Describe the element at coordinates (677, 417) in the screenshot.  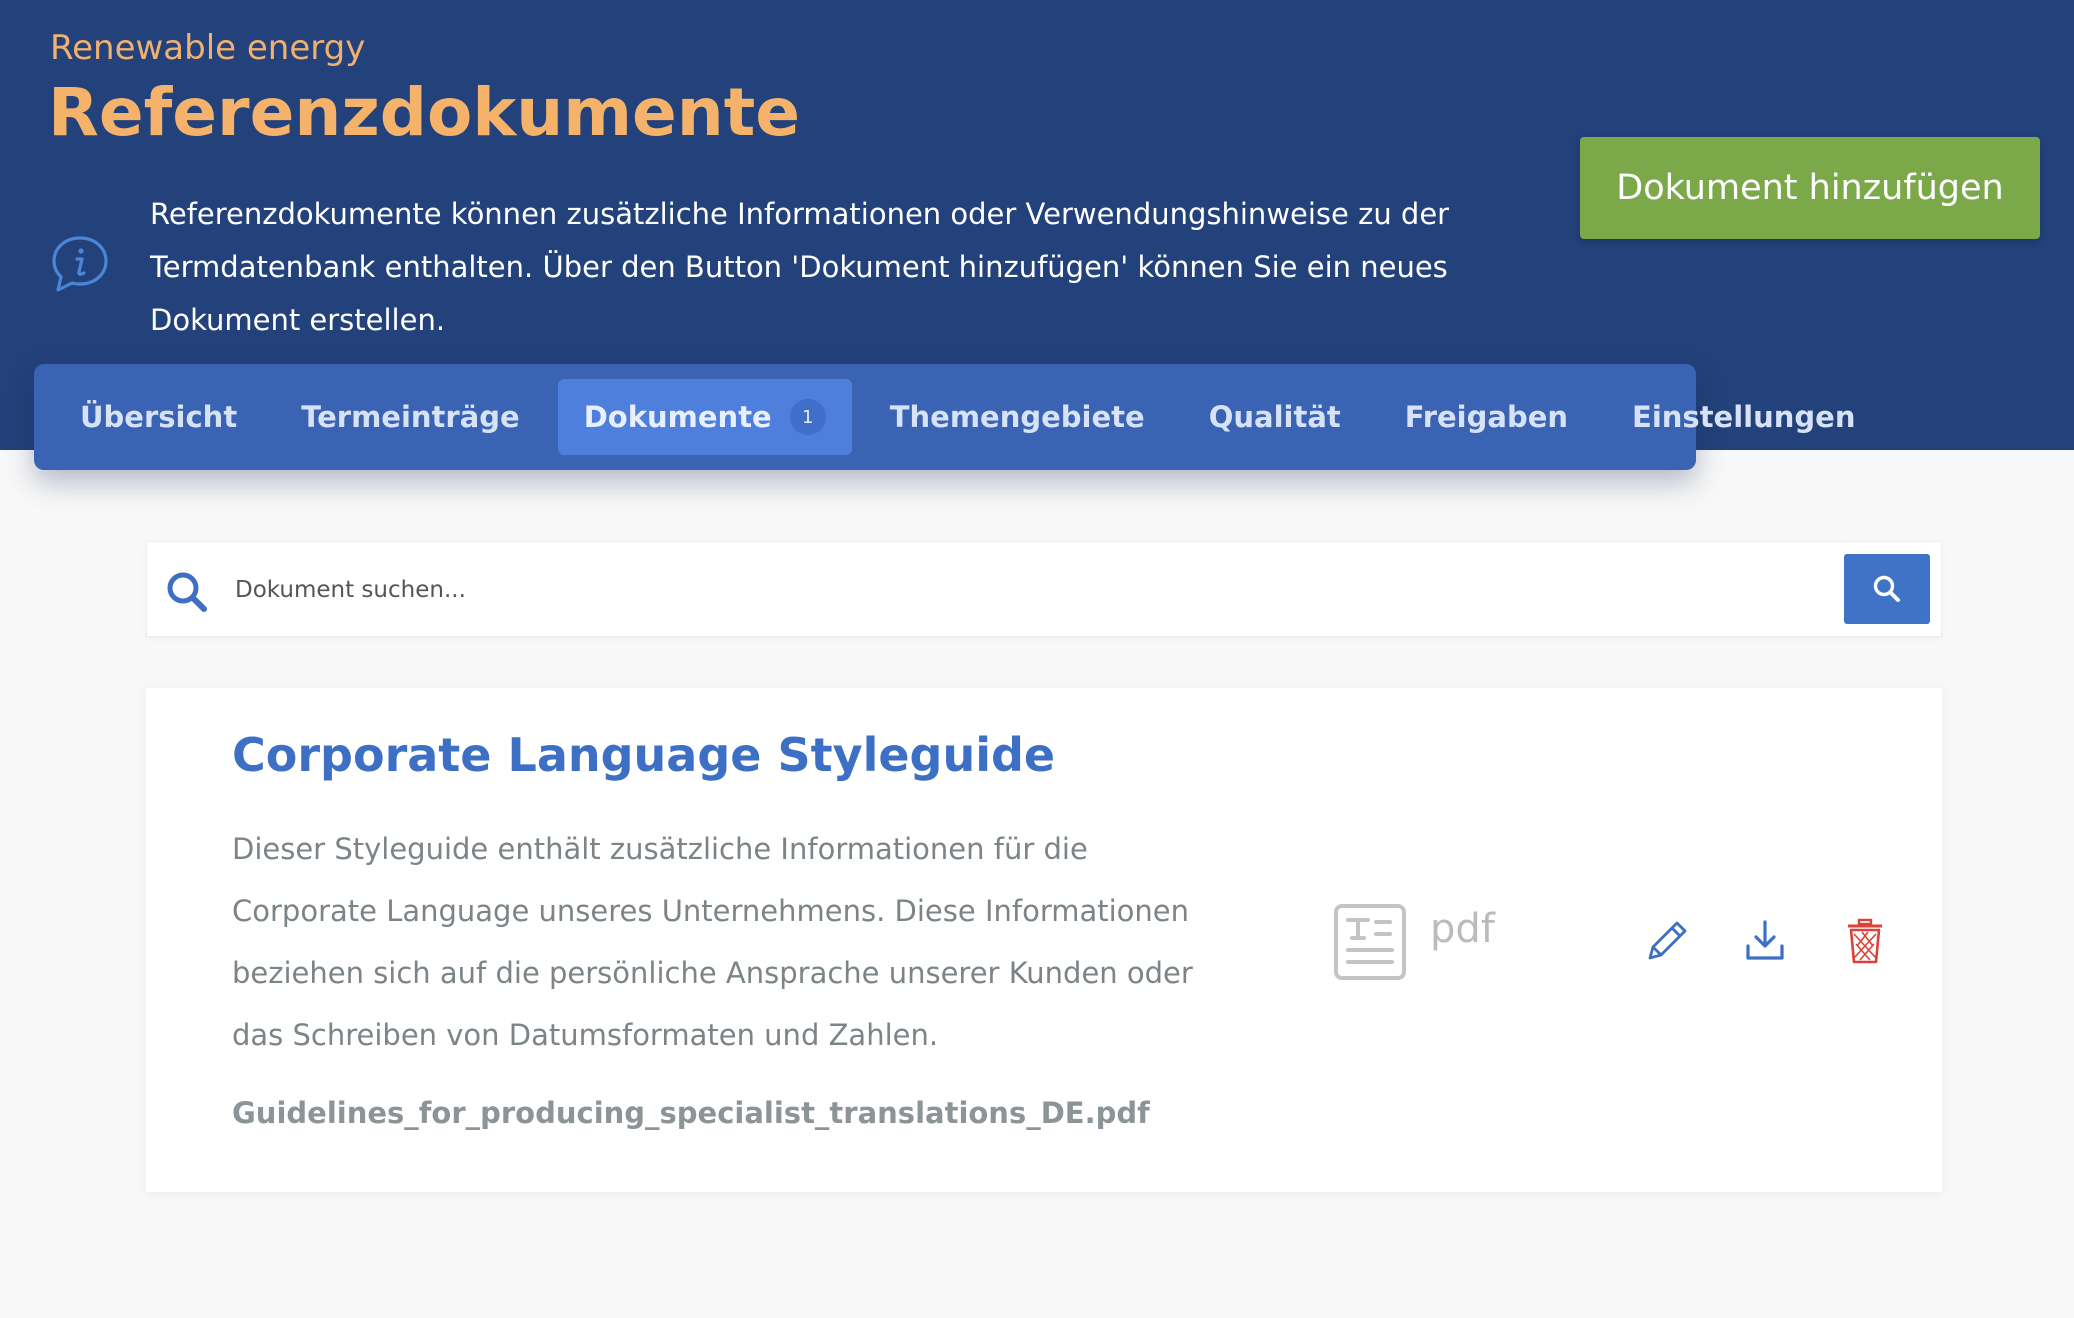
I see `tab-label: Dokumente` at that location.